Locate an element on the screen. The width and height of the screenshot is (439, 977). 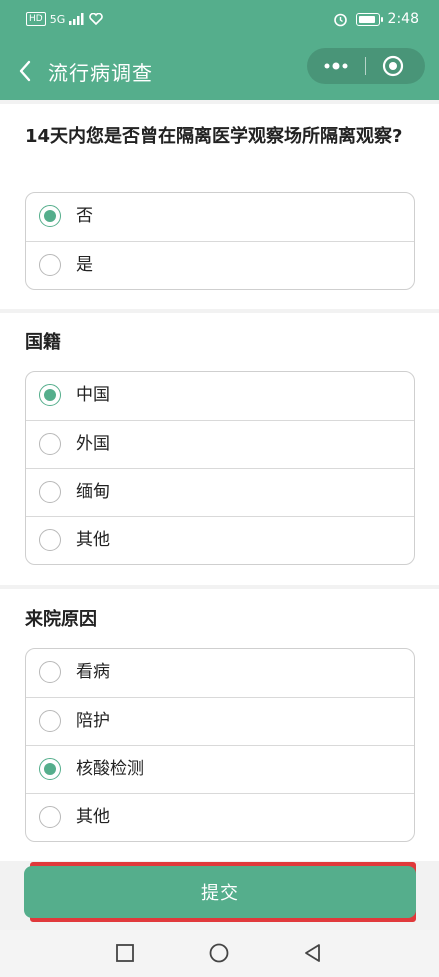
option-other-reason: 其他 is located at coordinates (220, 817).